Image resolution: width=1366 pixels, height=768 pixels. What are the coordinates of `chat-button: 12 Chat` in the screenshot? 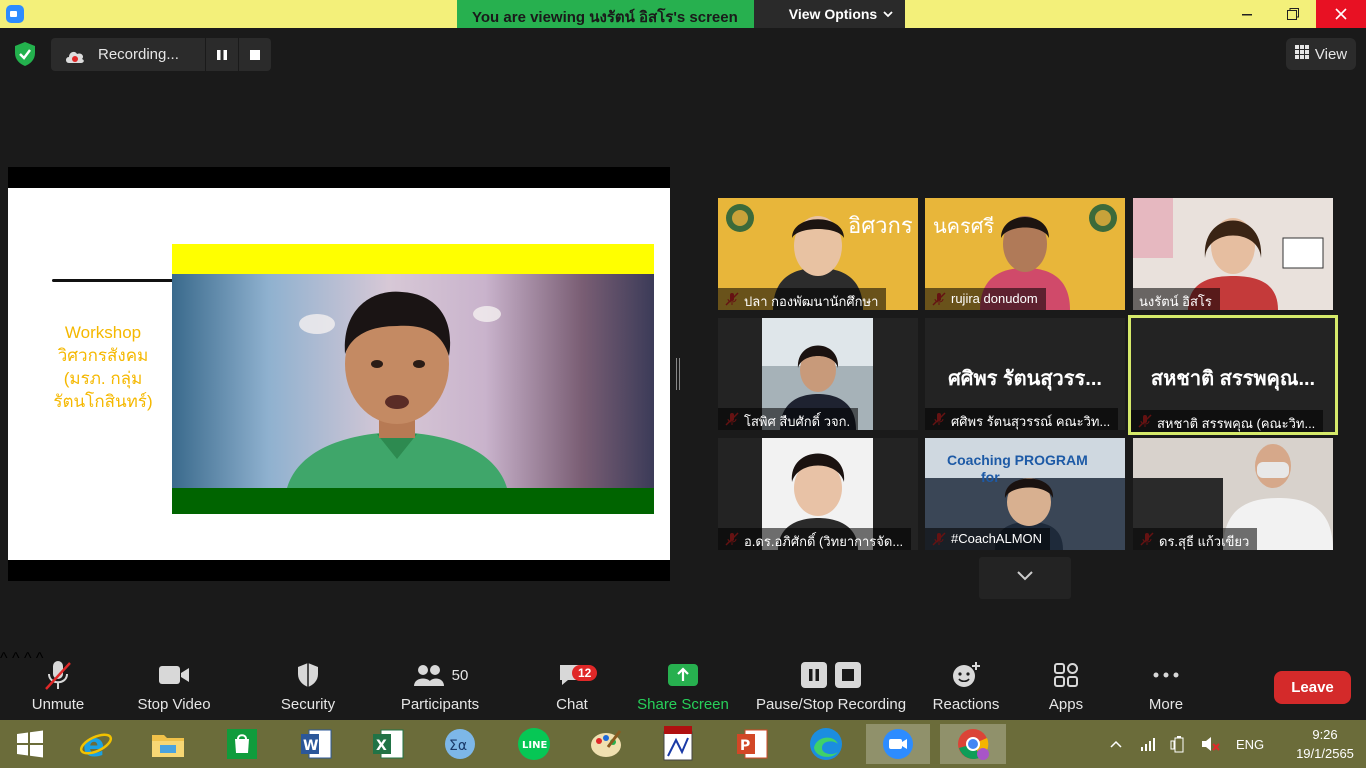 It's located at (573, 688).